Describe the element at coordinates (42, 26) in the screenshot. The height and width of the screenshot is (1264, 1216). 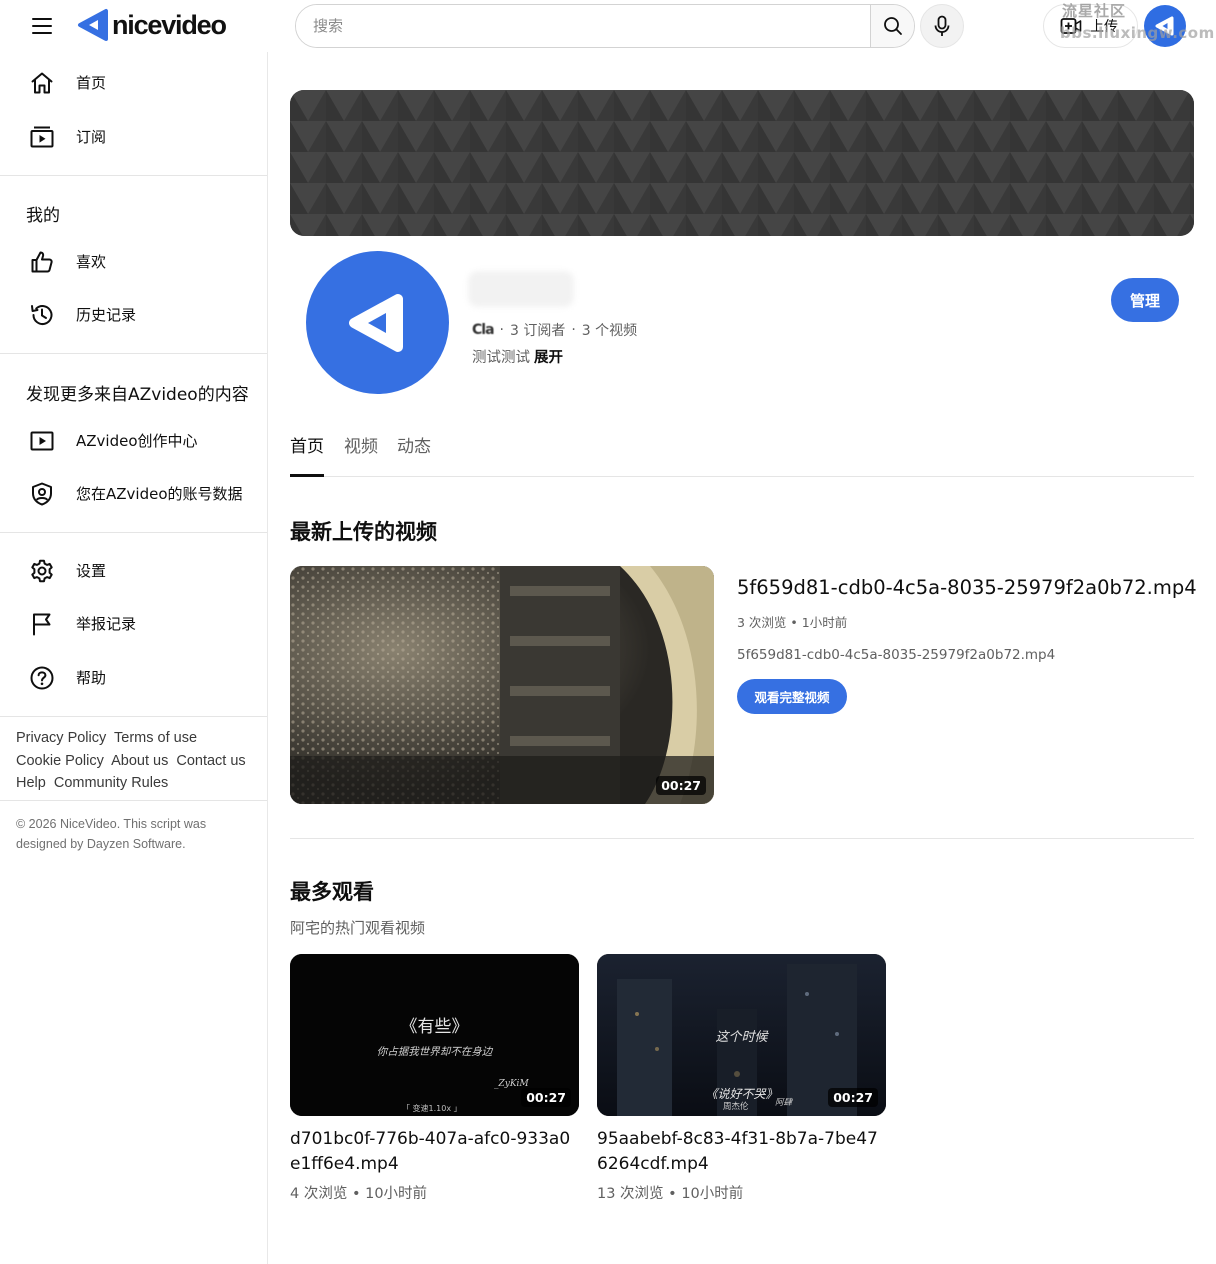
I see `hamburger-menu-icon` at that location.